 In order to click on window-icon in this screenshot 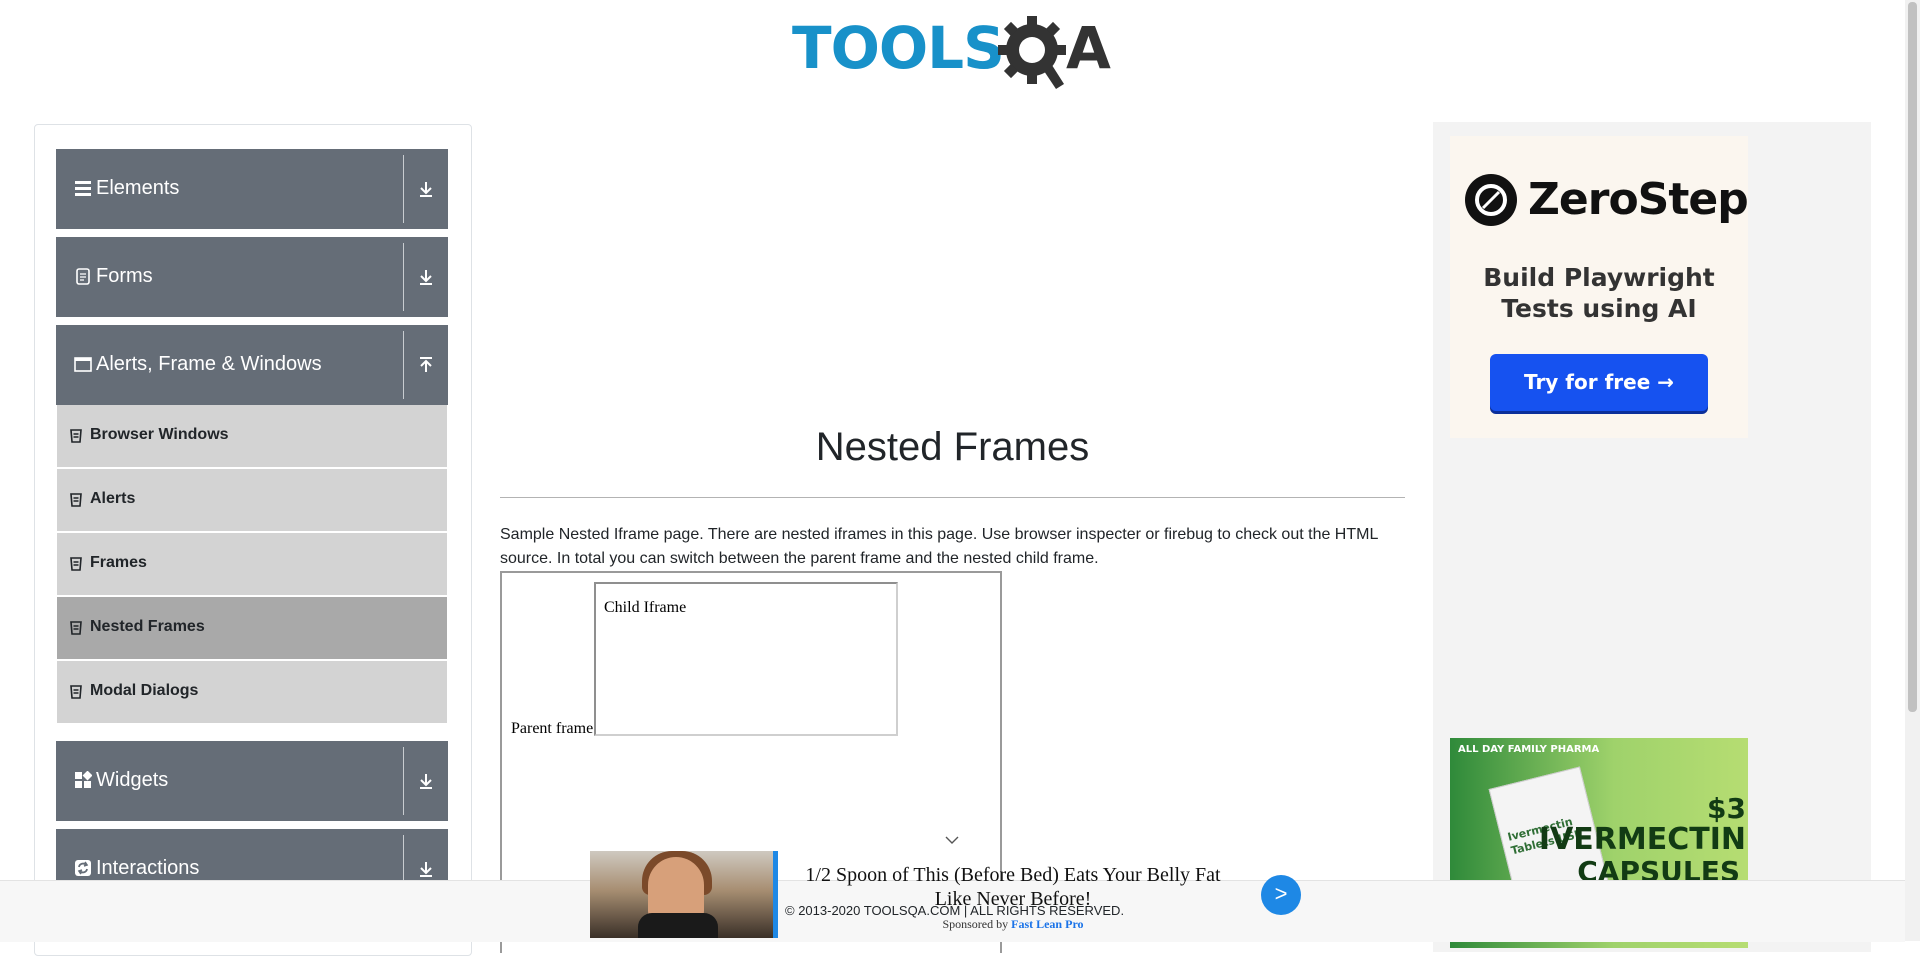, I will do `click(83, 364)`.